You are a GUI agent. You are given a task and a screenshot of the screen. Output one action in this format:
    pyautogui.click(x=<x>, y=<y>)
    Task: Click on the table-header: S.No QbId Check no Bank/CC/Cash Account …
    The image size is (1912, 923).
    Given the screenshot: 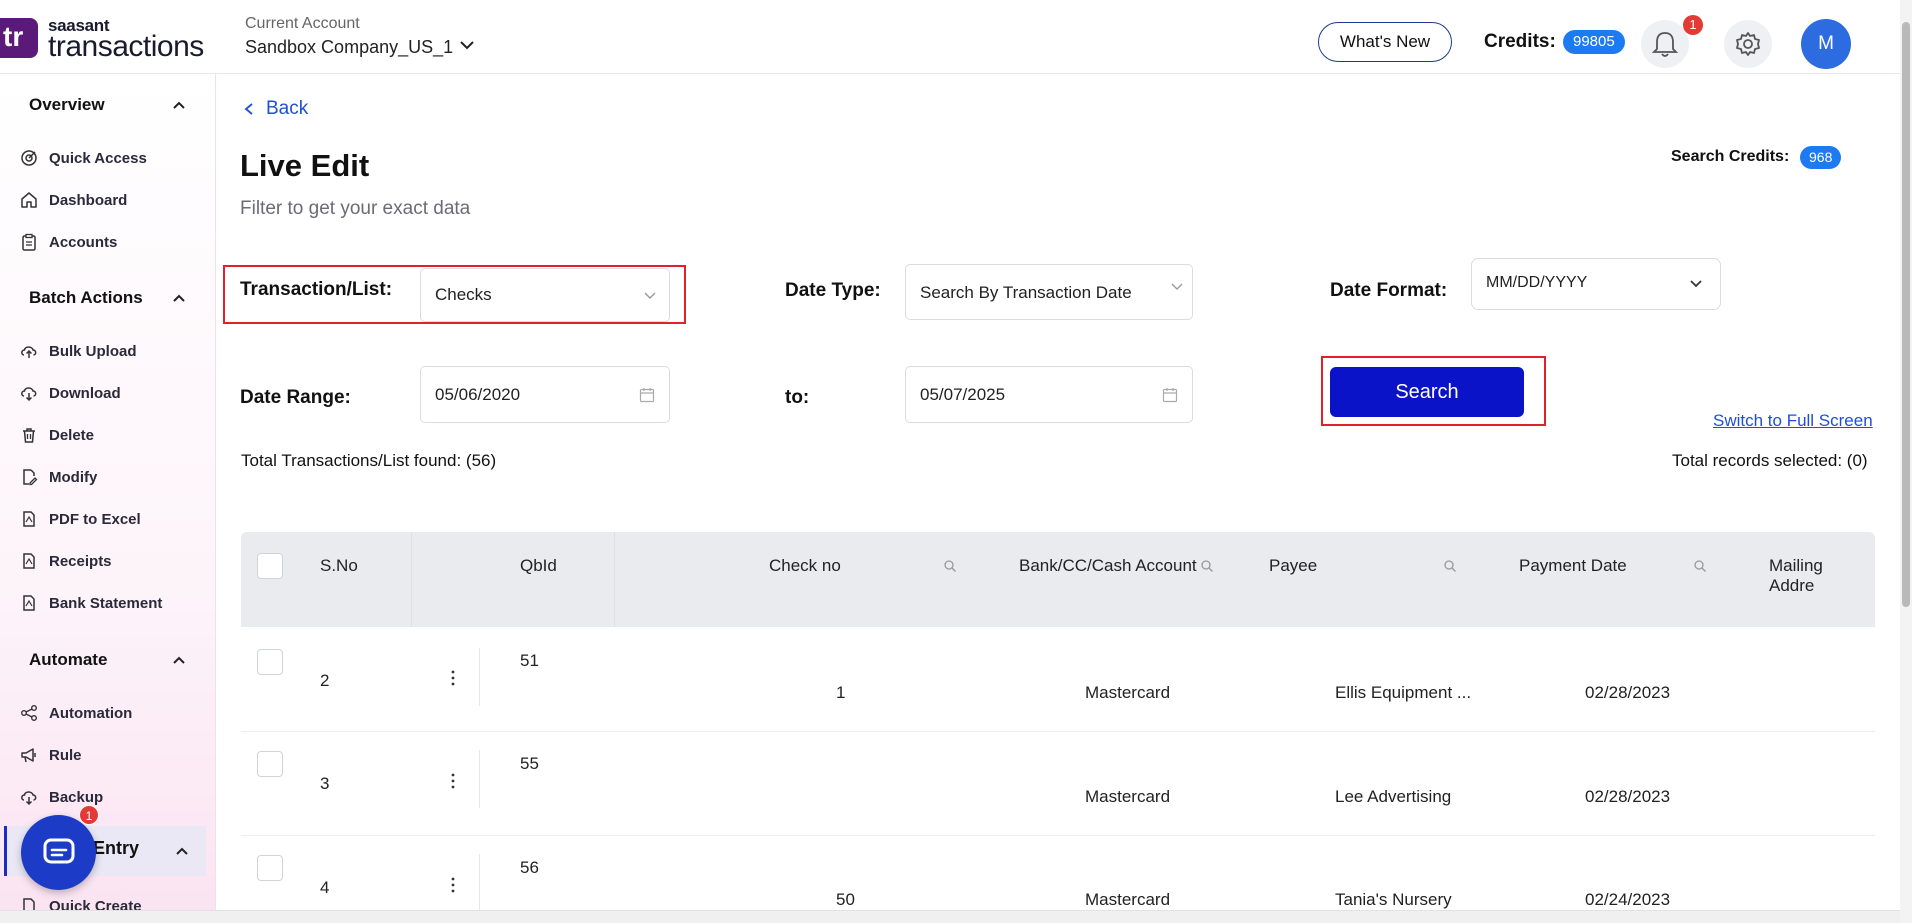 What is the action you would take?
    pyautogui.click(x=1058, y=579)
    